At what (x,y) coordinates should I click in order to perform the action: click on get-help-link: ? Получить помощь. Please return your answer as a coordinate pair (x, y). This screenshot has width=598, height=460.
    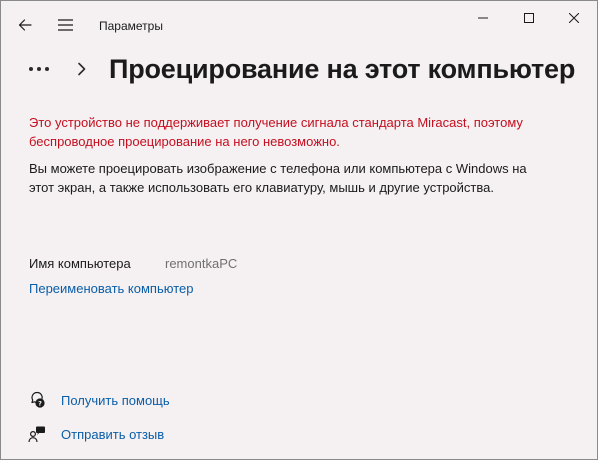
    Looking at the image, I should click on (98, 400).